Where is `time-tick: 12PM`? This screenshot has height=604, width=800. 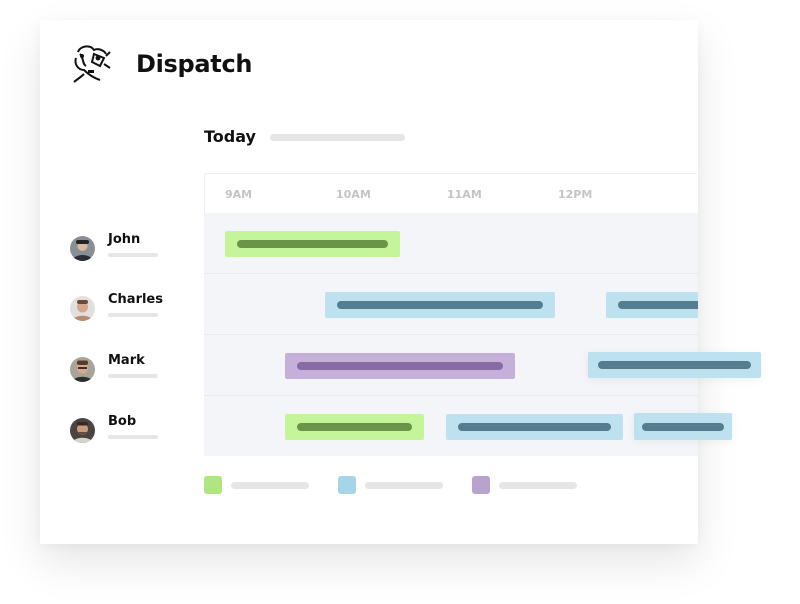
time-tick: 12PM is located at coordinates (575, 194).